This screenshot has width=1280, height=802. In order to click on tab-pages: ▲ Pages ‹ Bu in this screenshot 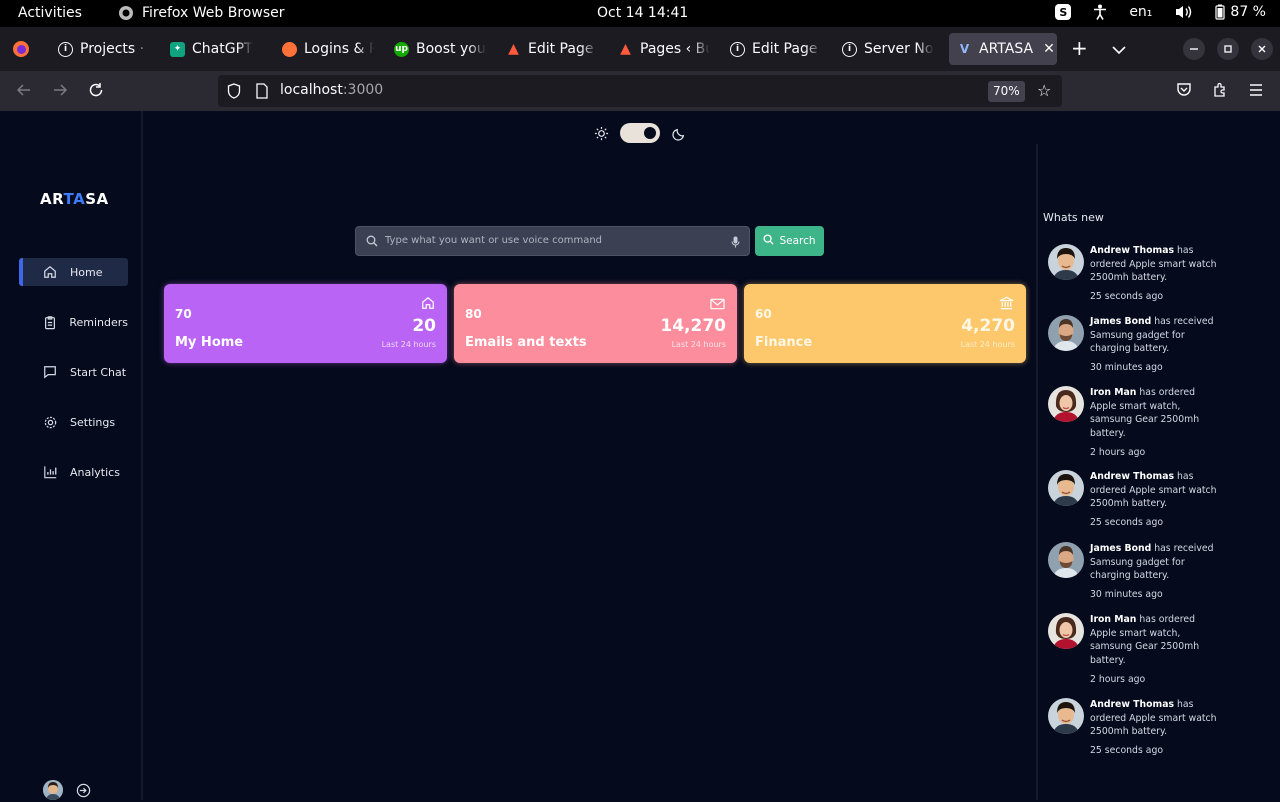, I will do `click(660, 49)`.